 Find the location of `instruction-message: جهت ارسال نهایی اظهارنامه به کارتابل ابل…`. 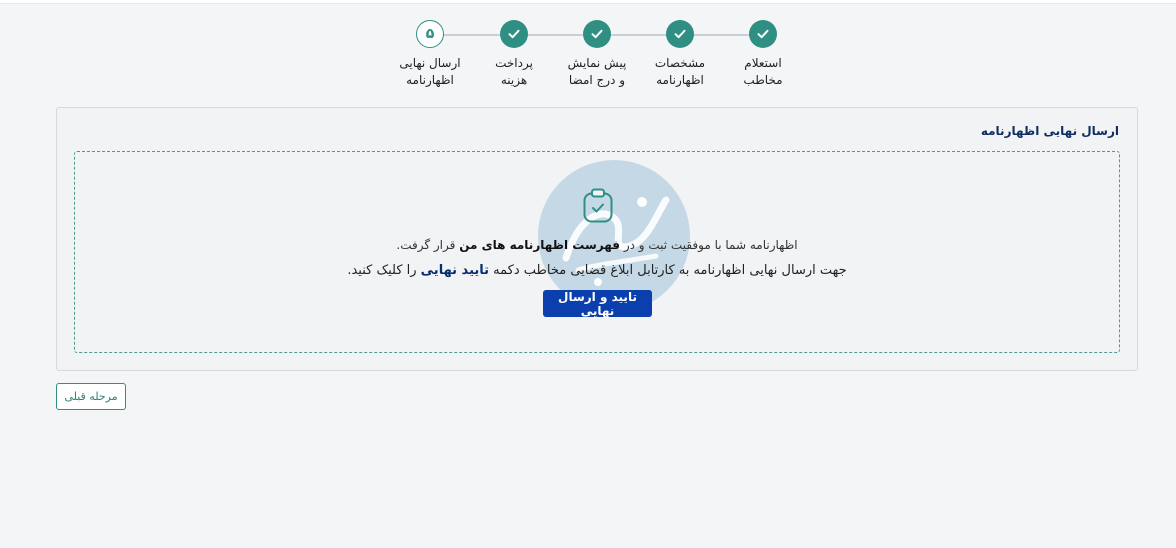

instruction-message: جهت ارسال نهایی اظهارنامه به کارتابل ابل… is located at coordinates (597, 270).